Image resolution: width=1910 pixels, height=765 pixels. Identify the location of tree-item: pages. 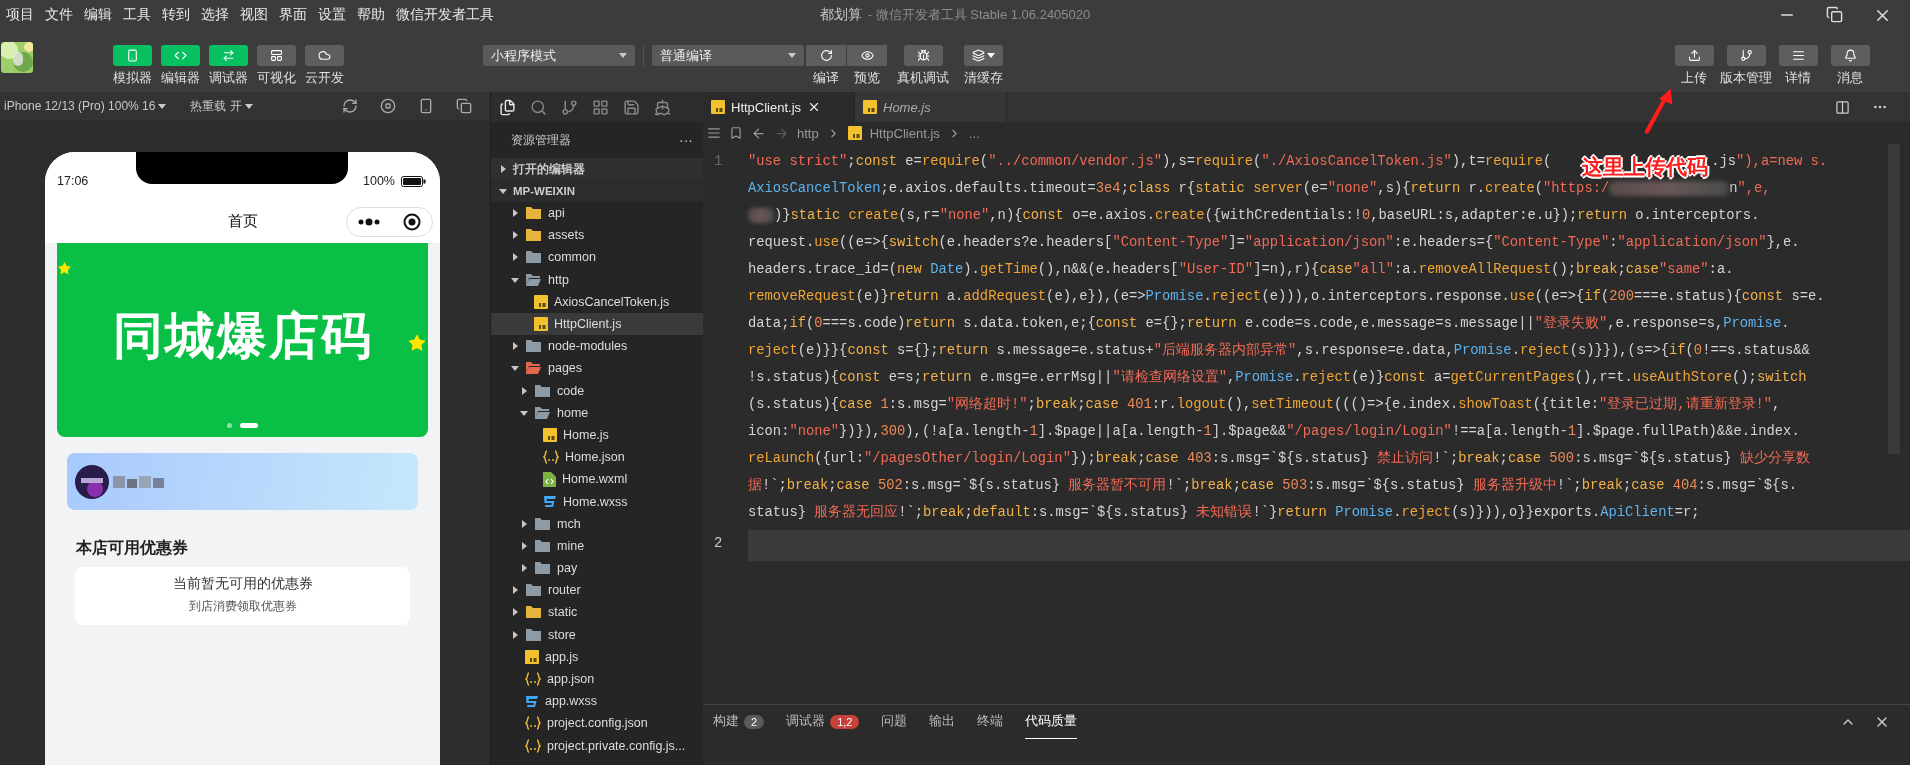
(597, 368).